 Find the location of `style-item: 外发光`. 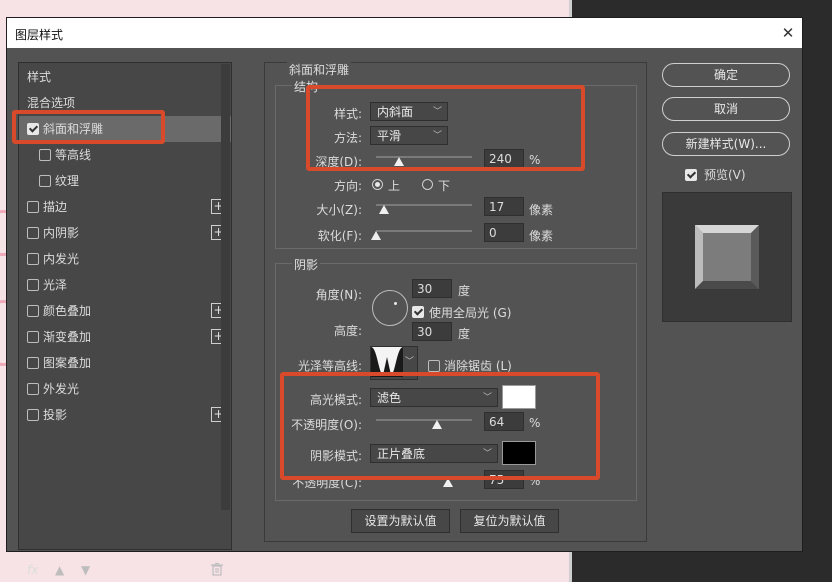

style-item: 外发光 is located at coordinates (125, 389).